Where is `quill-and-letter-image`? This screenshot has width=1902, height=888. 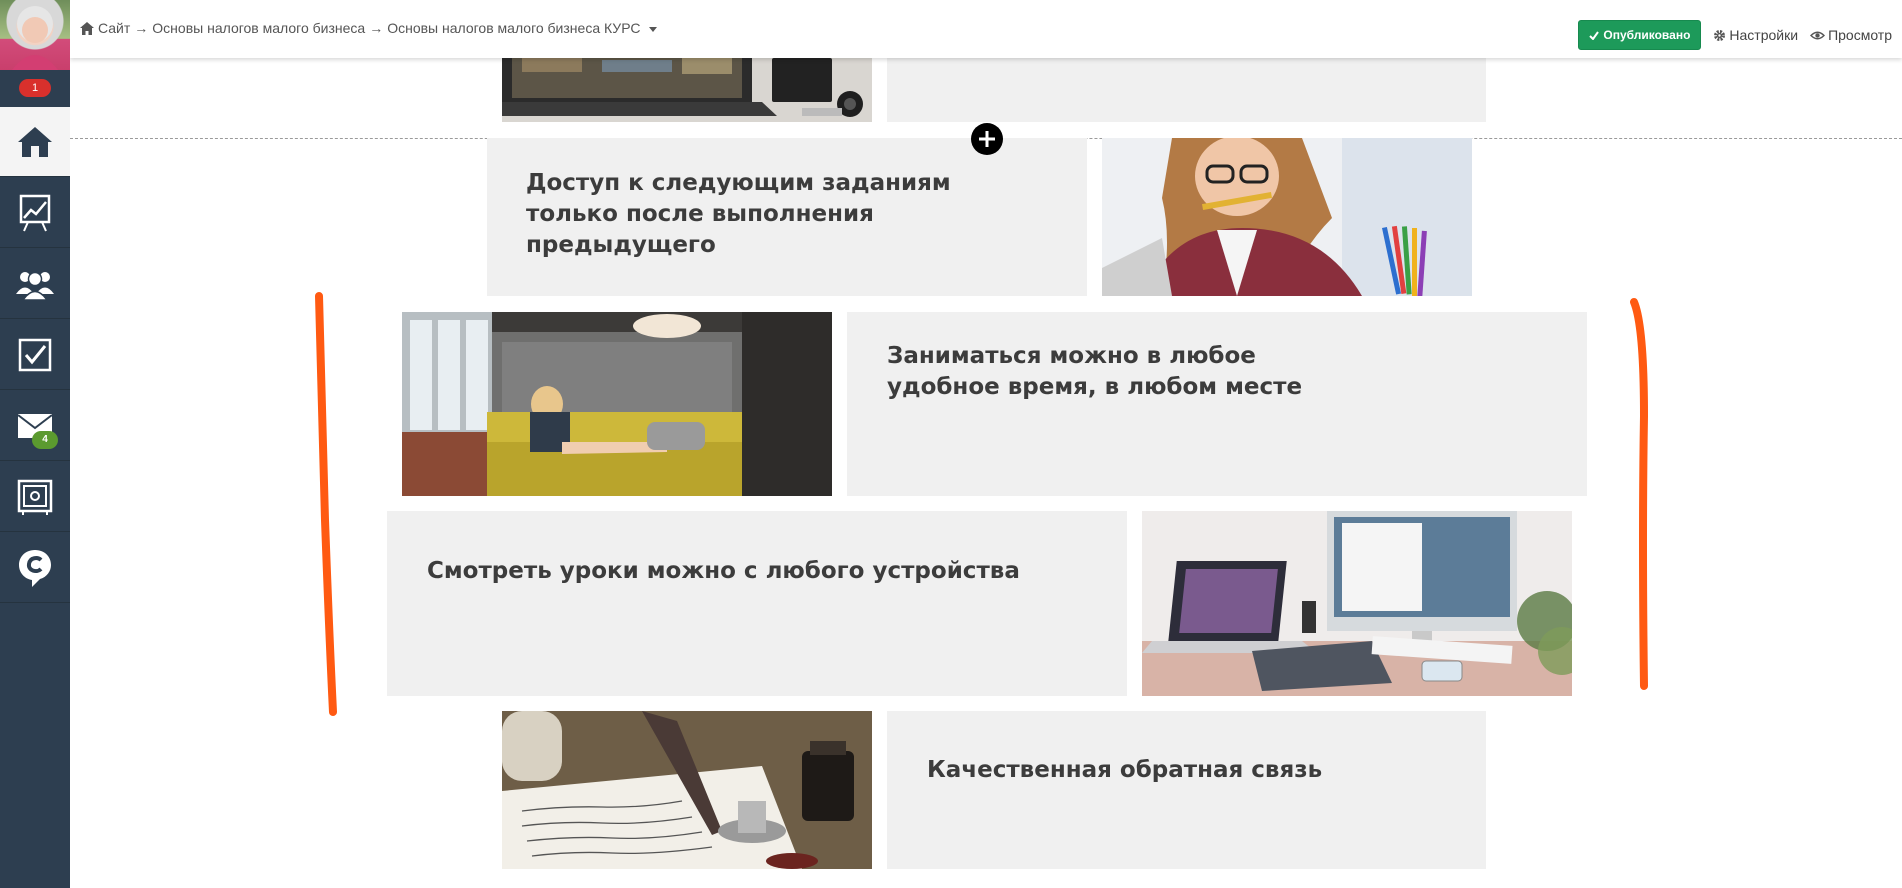 quill-and-letter-image is located at coordinates (687, 790).